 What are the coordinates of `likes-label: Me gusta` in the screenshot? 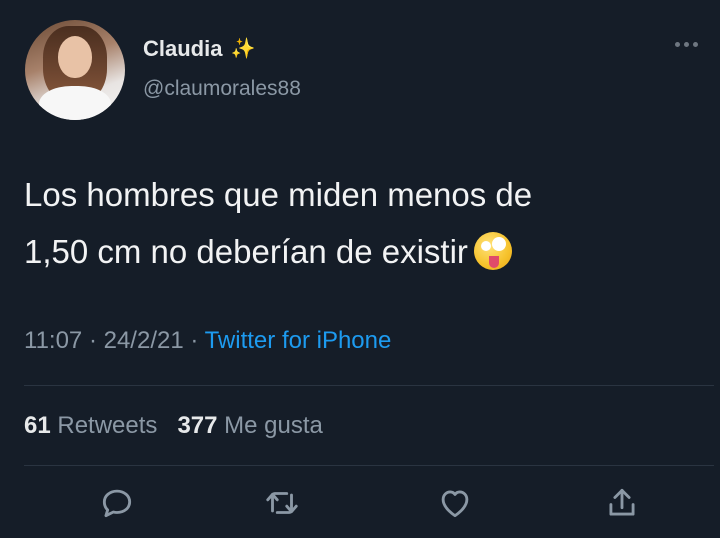 It's located at (273, 425).